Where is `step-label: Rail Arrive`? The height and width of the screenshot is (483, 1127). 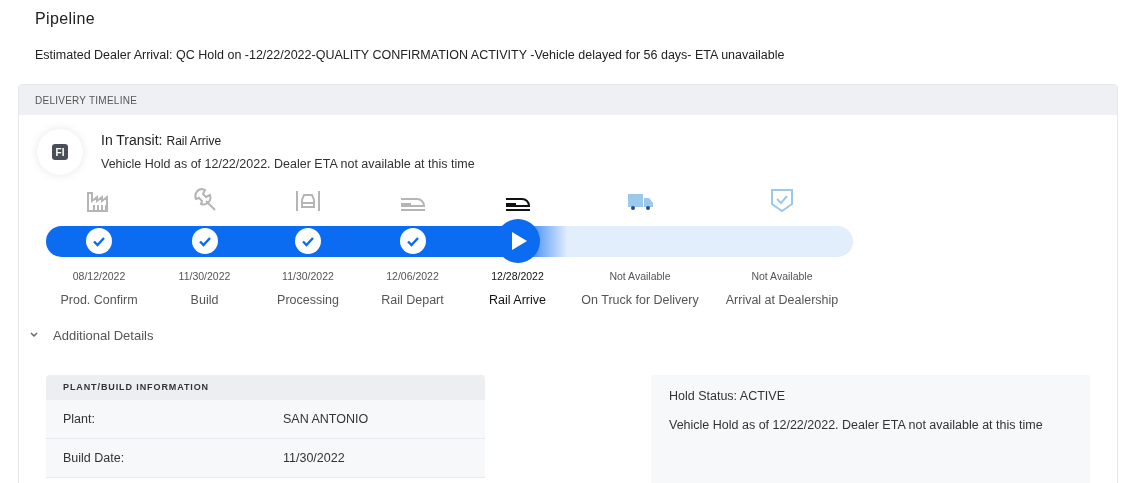
step-label: Rail Arrive is located at coordinates (517, 300).